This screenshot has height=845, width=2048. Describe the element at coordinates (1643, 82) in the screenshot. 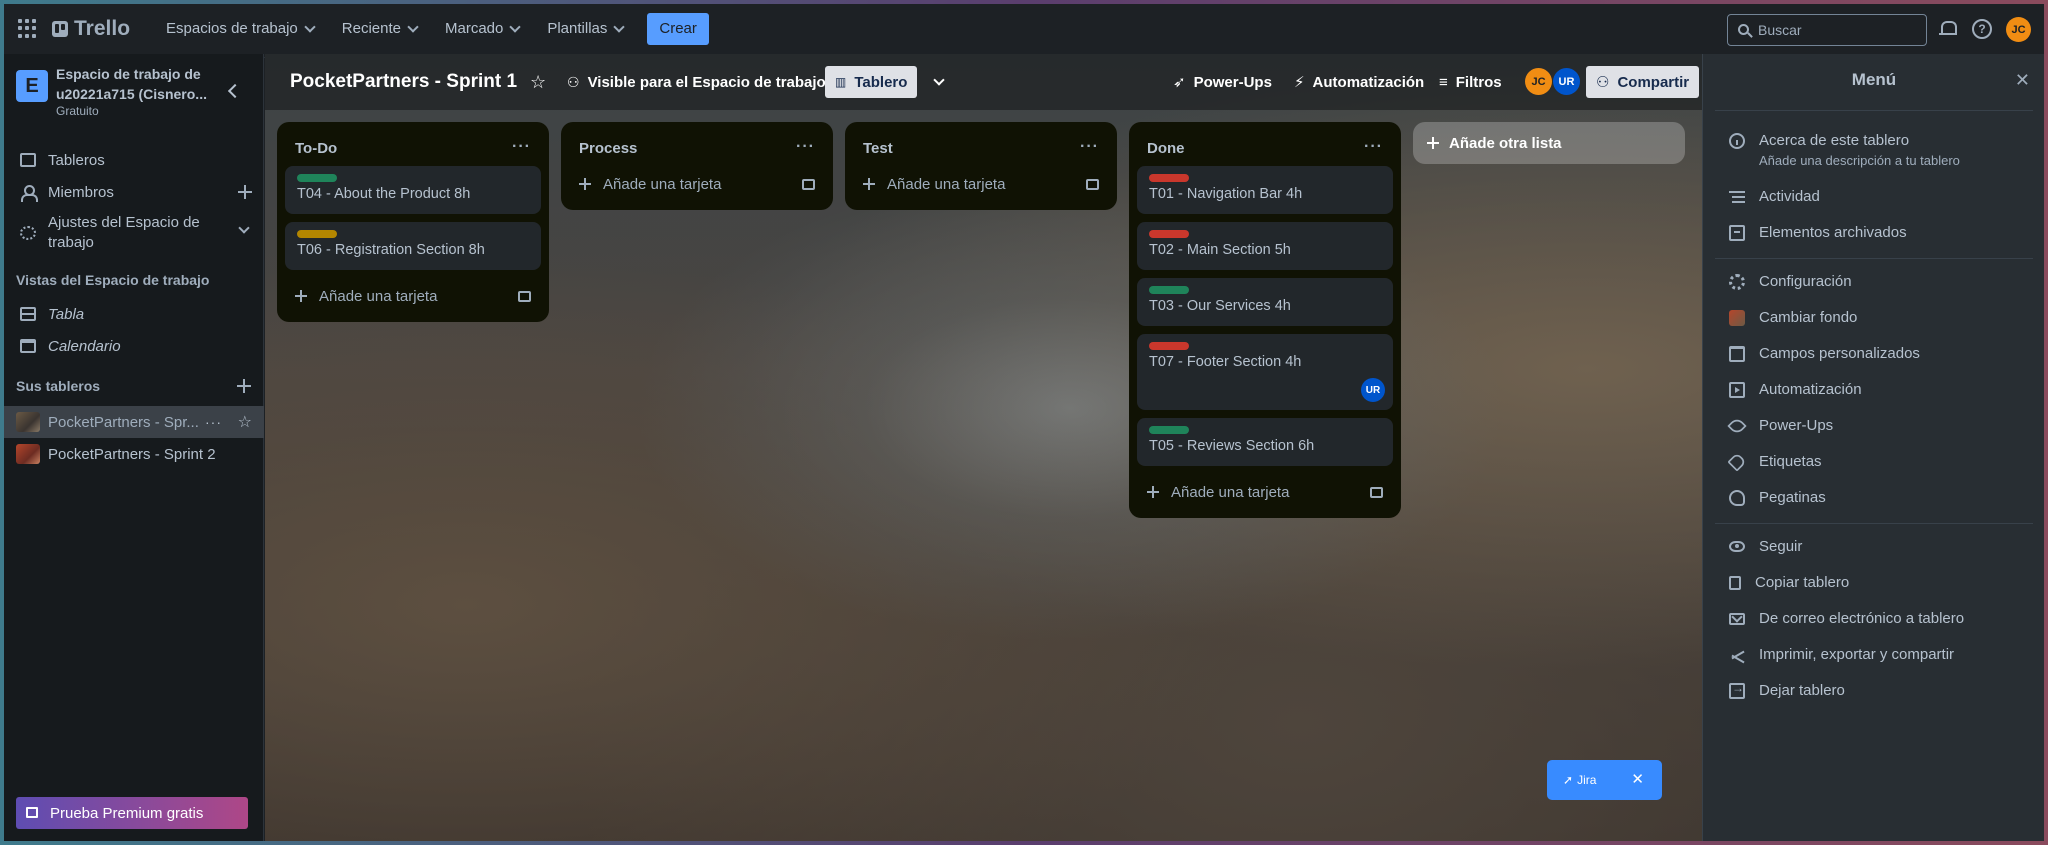

I see `share-button: ⚇ Compartir` at that location.